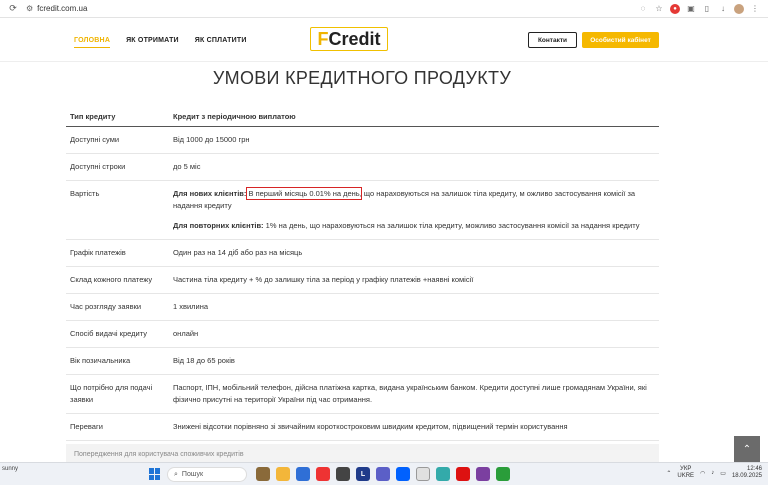 The height and width of the screenshot is (485, 768). What do you see at coordinates (283, 474) in the screenshot?
I see `file-explorer-icon` at bounding box center [283, 474].